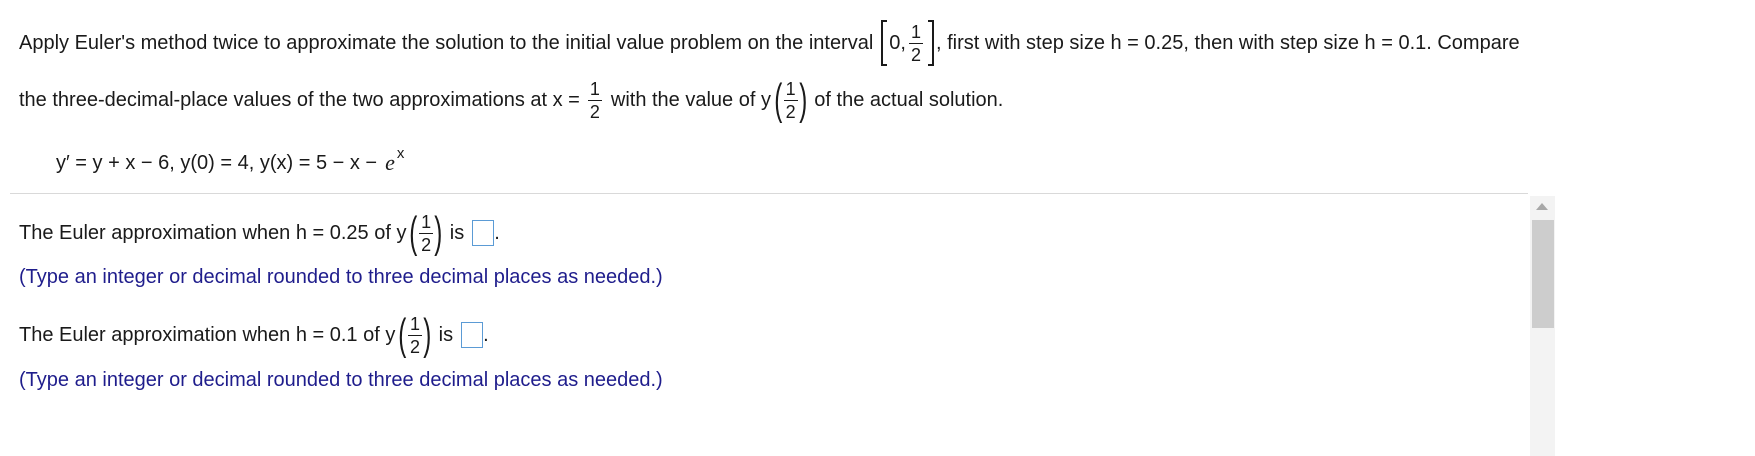 The width and height of the screenshot is (1755, 456). Describe the element at coordinates (400, 153) in the screenshot. I see `equation-exponent: x` at that location.